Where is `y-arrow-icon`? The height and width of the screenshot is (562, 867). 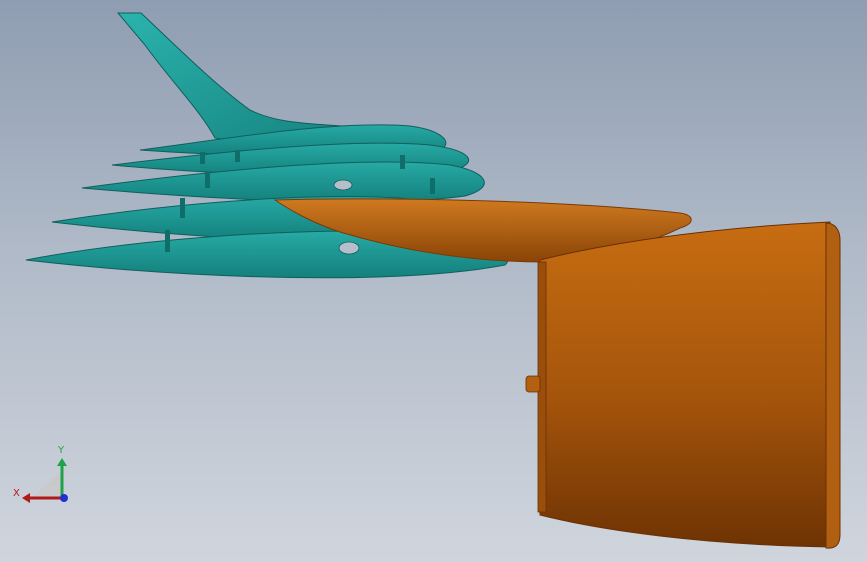
y-arrow-icon is located at coordinates (62, 462).